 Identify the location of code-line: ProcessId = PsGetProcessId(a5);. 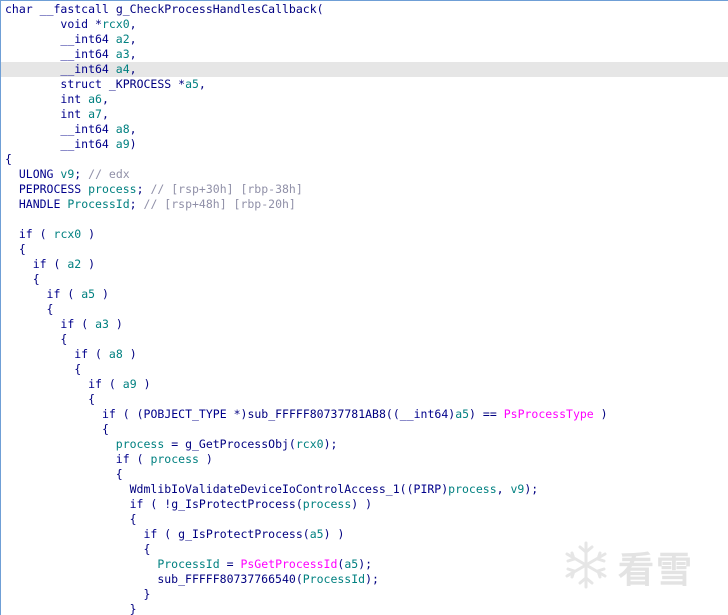
(364, 564).